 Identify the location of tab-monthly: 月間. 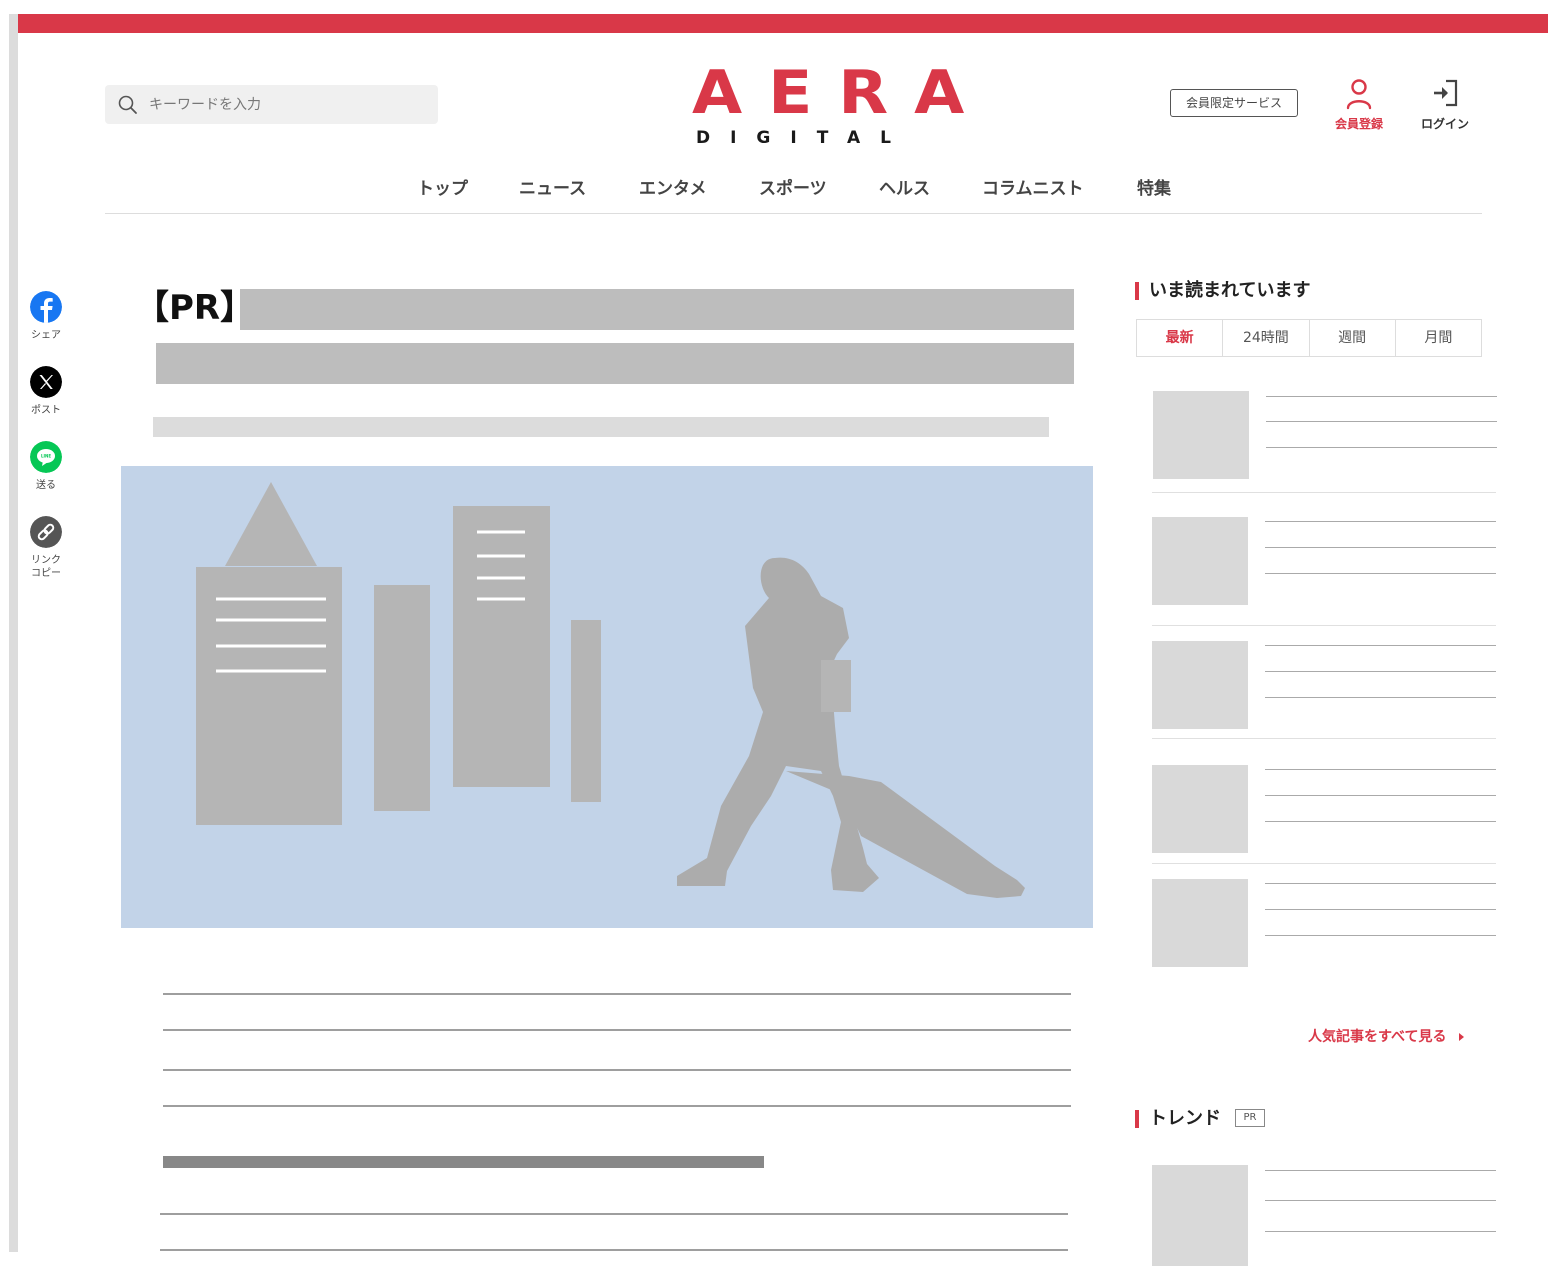
(1438, 338).